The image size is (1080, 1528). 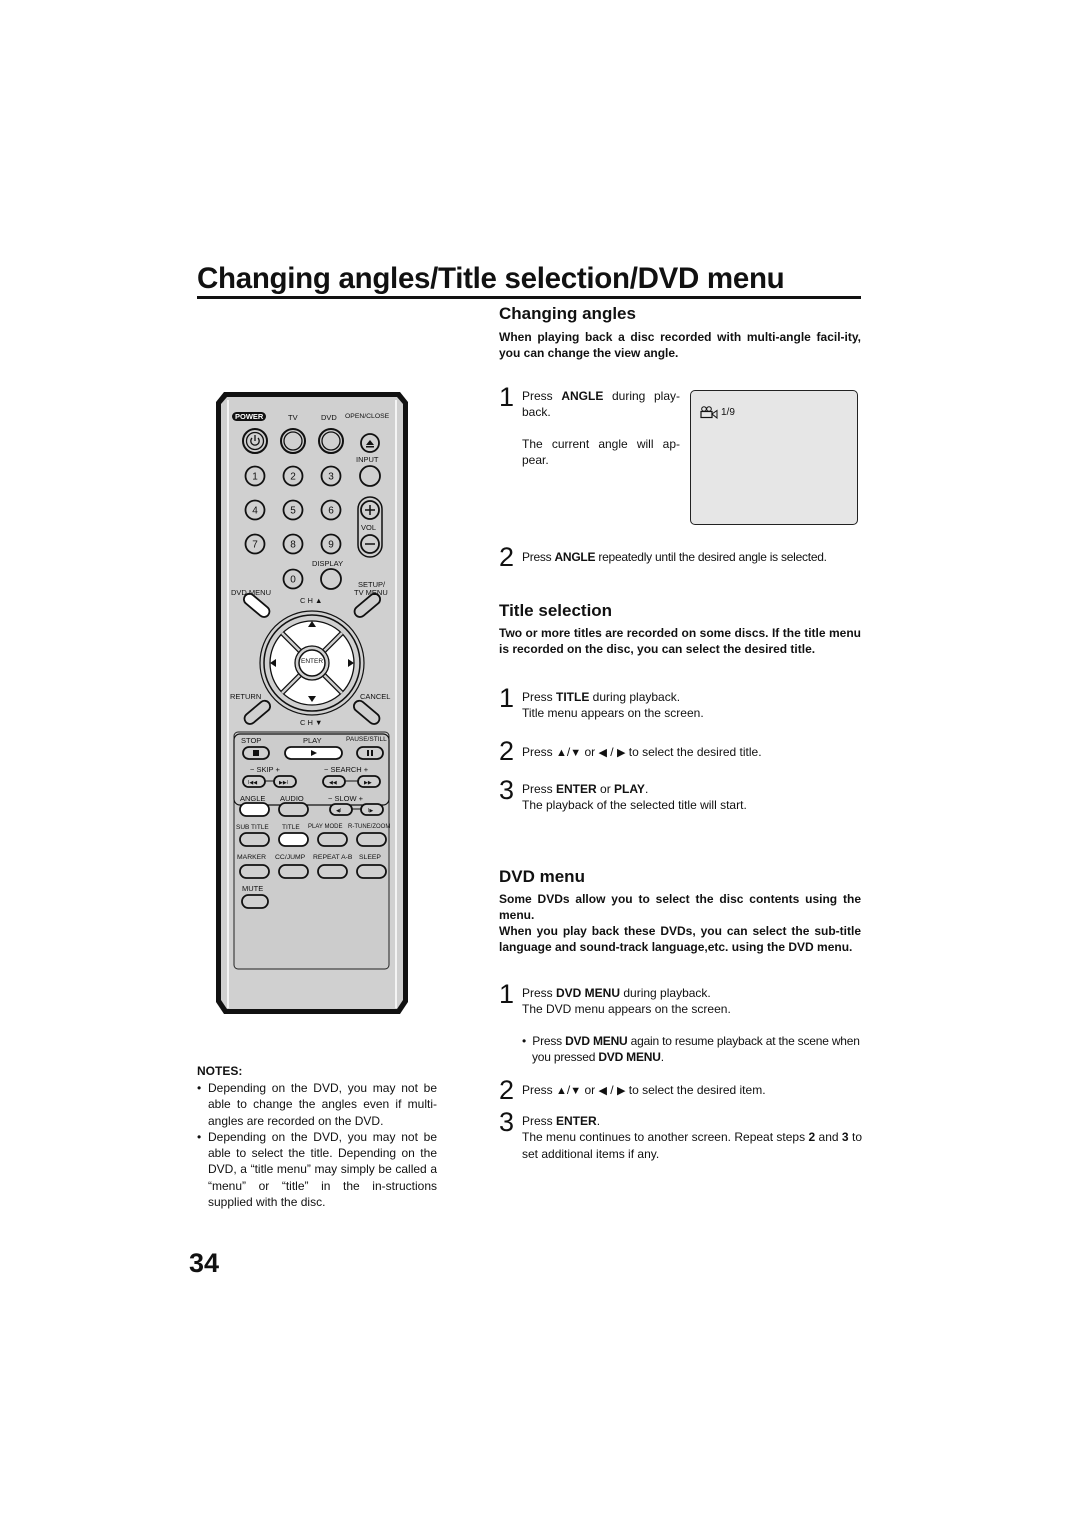 What do you see at coordinates (283, 783) in the screenshot?
I see `svg-text: ▶▶I` at bounding box center [283, 783].